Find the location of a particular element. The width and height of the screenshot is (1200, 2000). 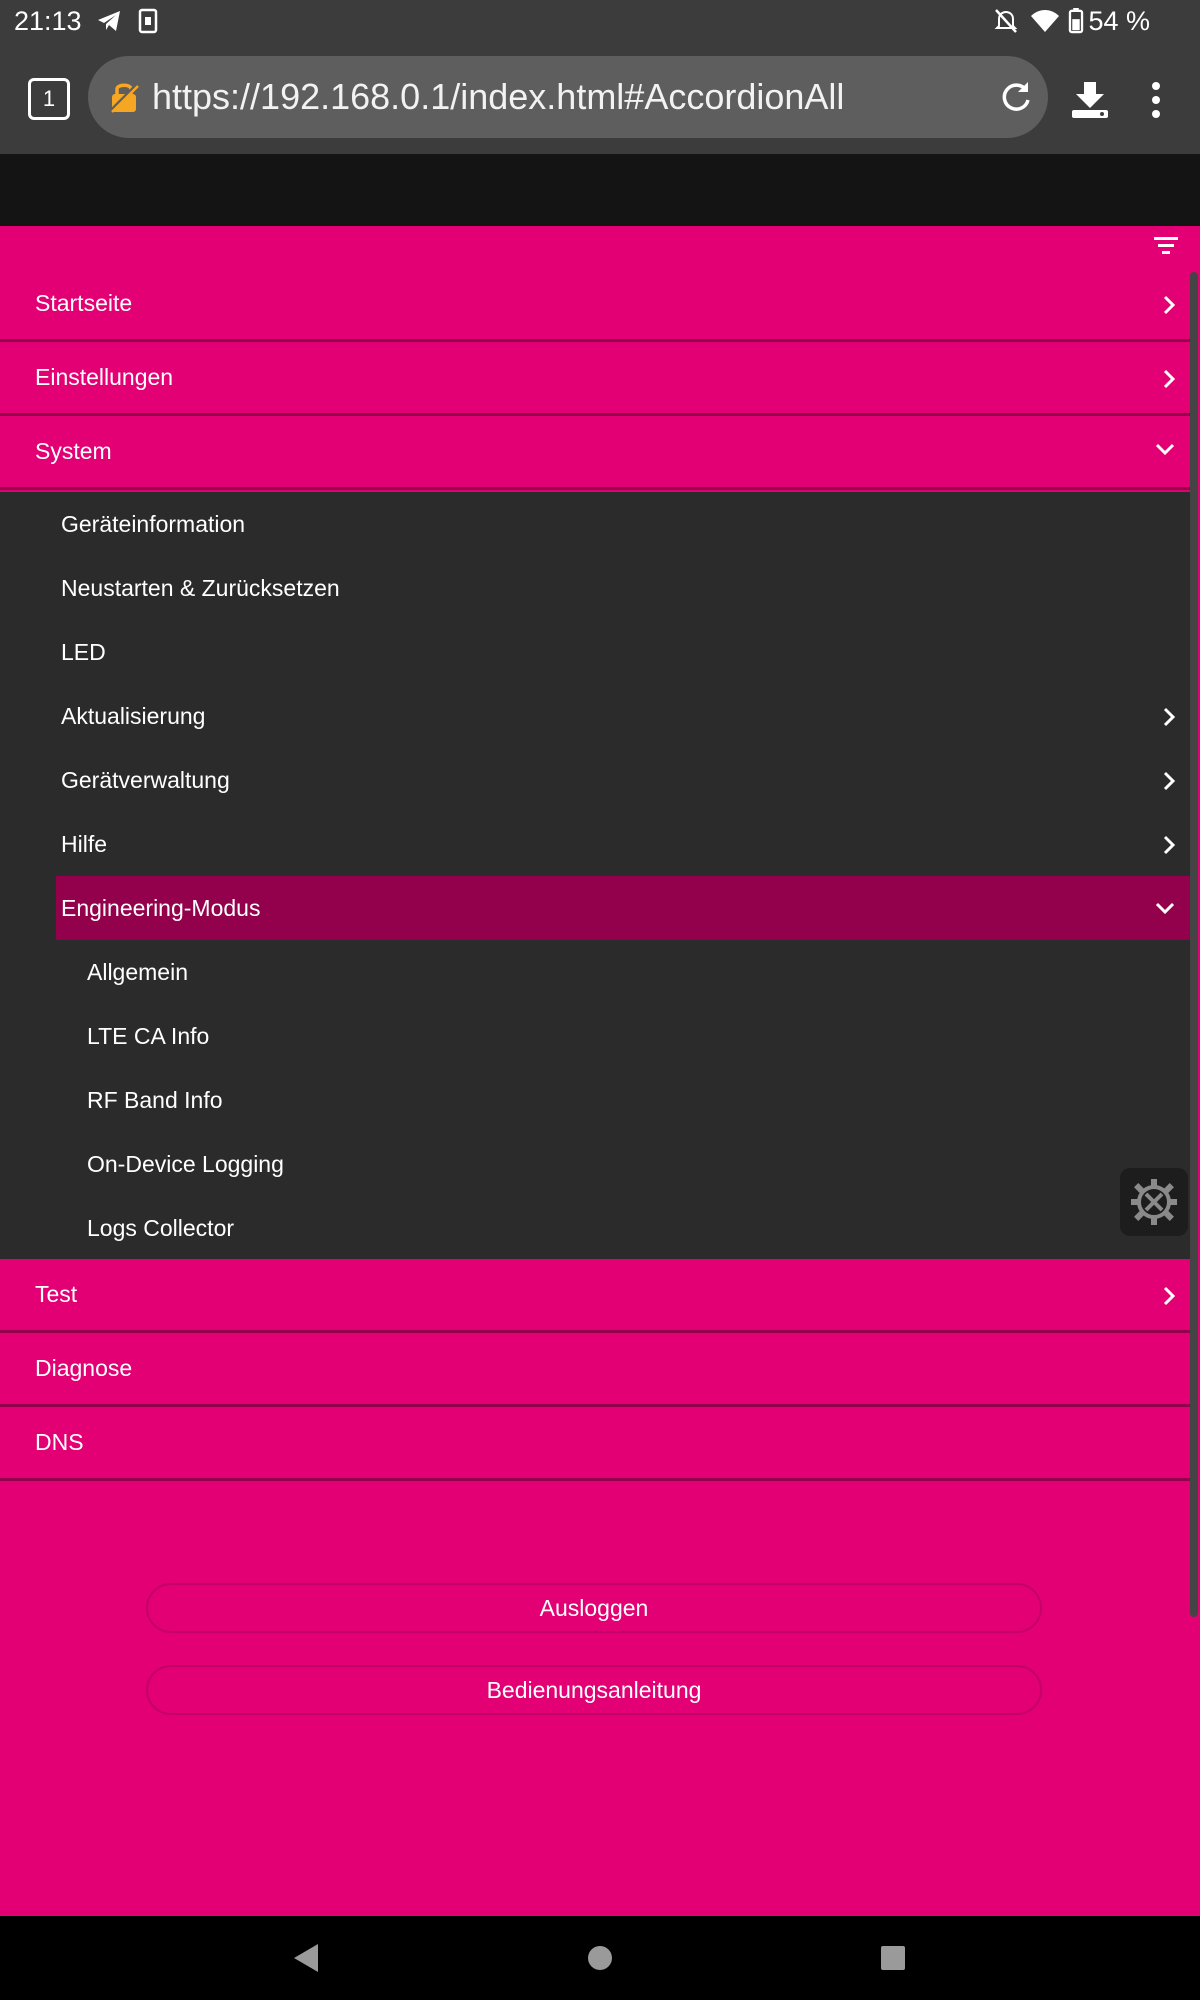

battery-icon is located at coordinates (1076, 21).